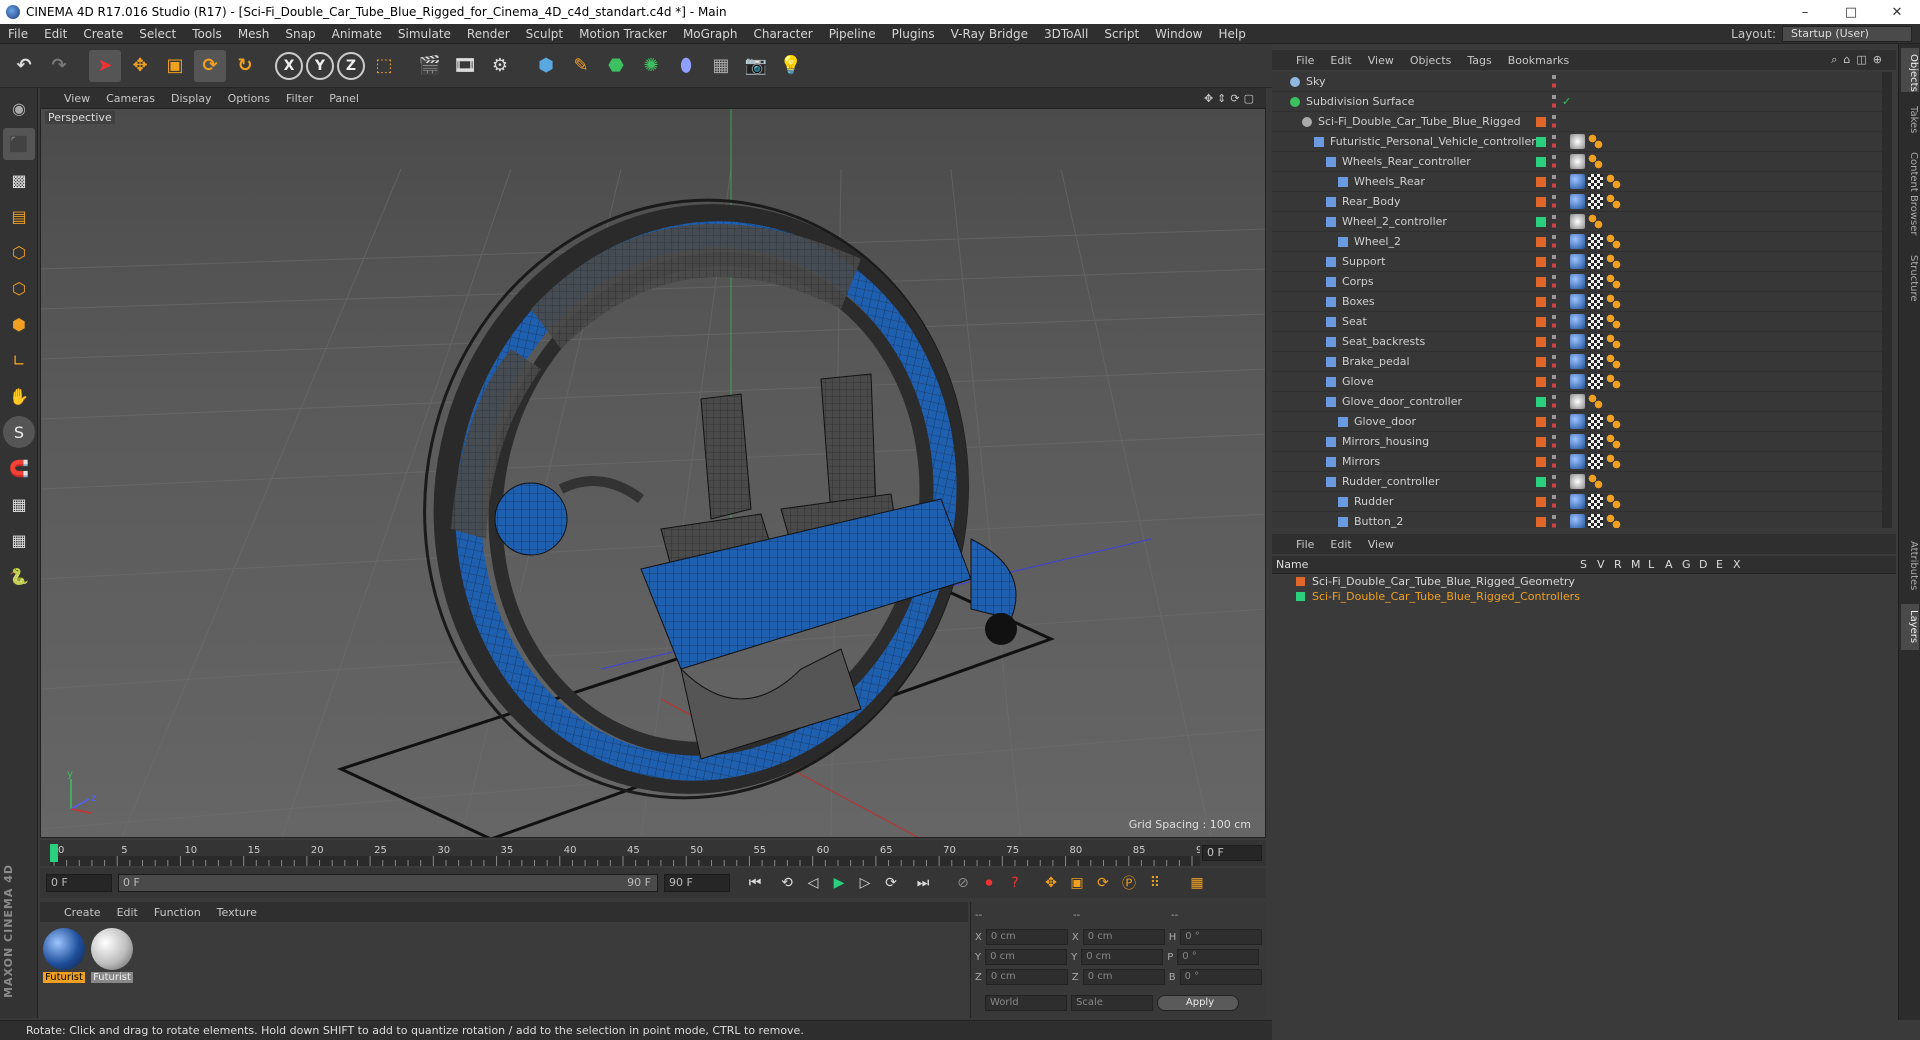 The height and width of the screenshot is (1040, 1920). I want to click on object-row: Wheels_Rear, so click(1577, 182).